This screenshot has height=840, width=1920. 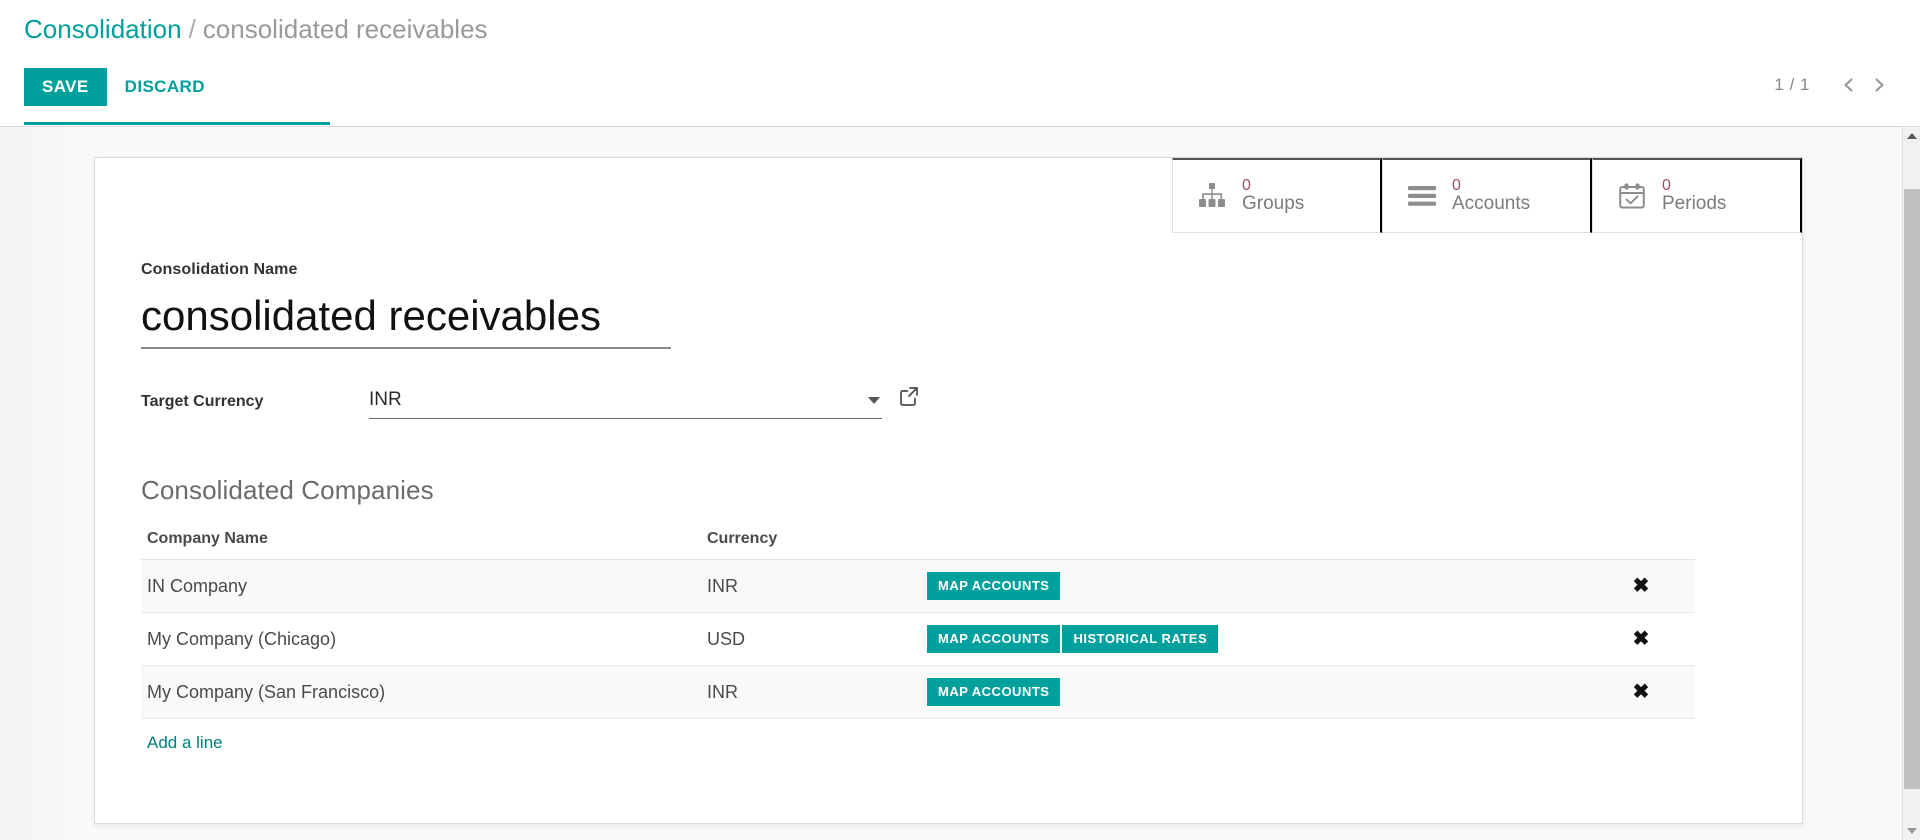 I want to click on chevron-left-icon, so click(x=1849, y=85).